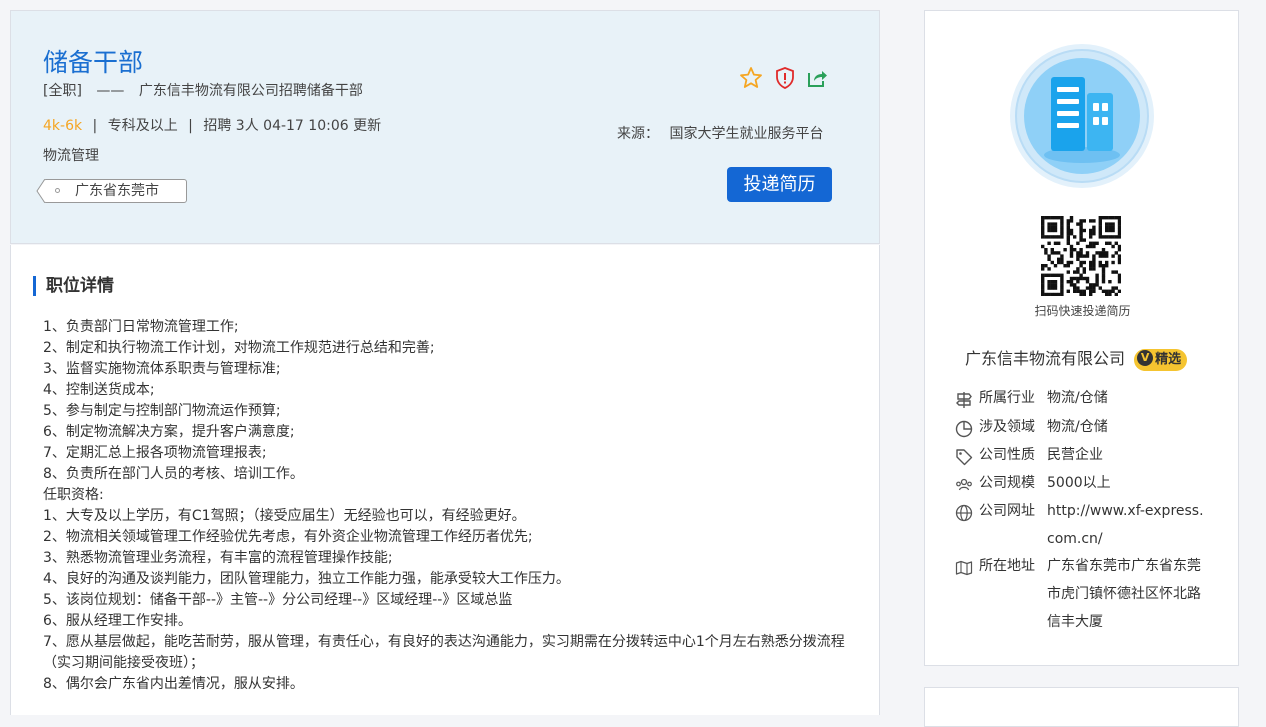 The width and height of the screenshot is (1266, 727). I want to click on desc-line: 4、控制送货成本;, so click(99, 390).